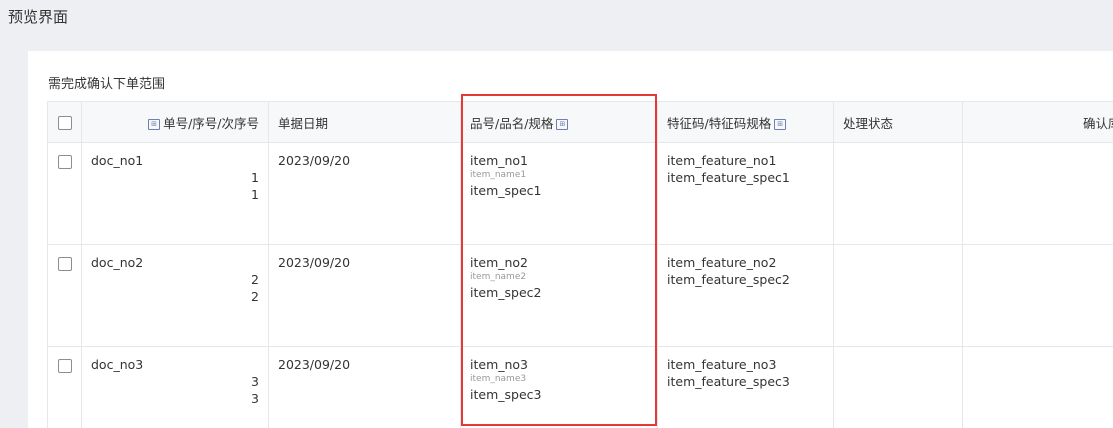 This screenshot has height=428, width=1113. I want to click on column-header-item: 品号/品名/规格 ⊞, so click(559, 122).